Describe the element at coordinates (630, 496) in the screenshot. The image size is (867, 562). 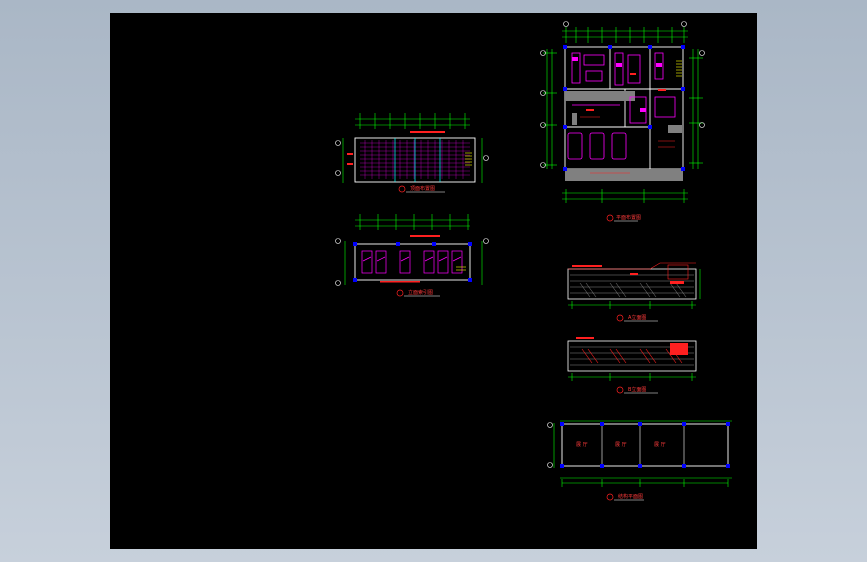
I see `structure-plan-title: 结构平面图` at that location.